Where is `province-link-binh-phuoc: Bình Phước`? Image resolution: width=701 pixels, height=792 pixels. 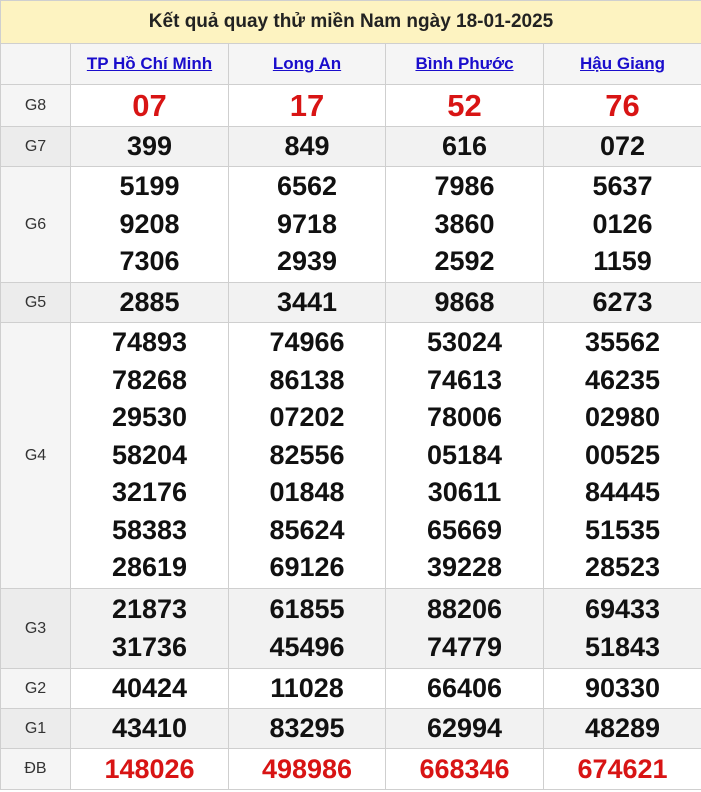 province-link-binh-phuoc: Bình Phước is located at coordinates (464, 63).